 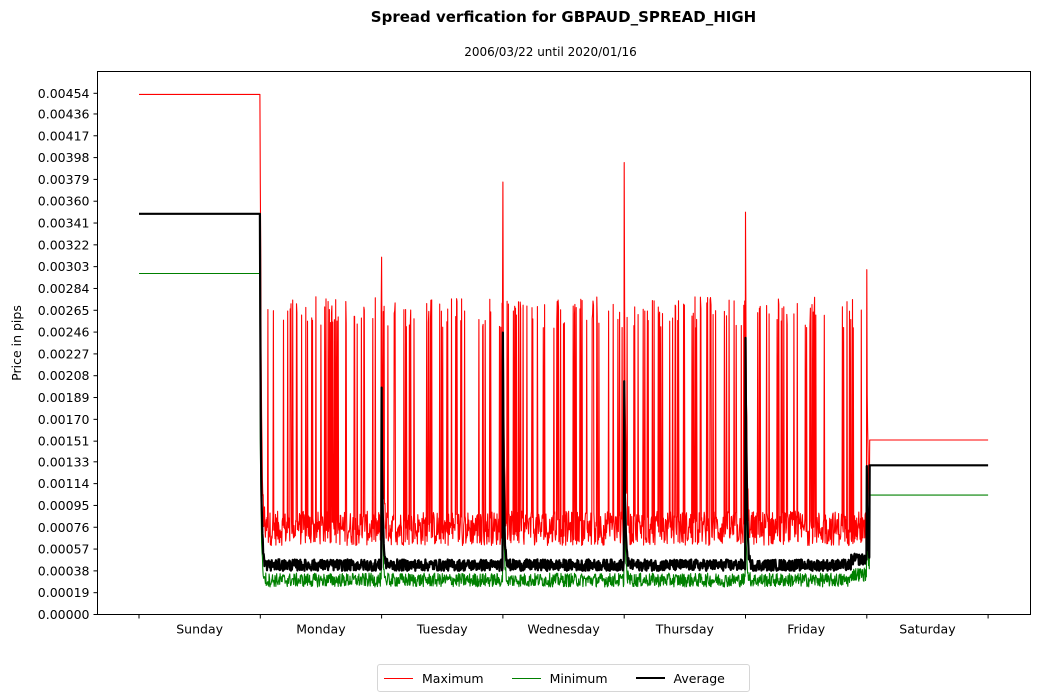 I want to click on y-tick-label: 0.00000, so click(x=64, y=614).